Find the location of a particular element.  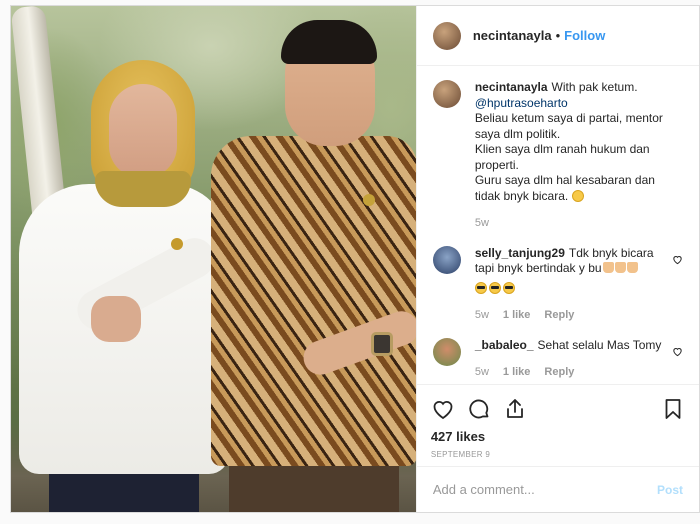

caption-avatar is located at coordinates (446, 94).